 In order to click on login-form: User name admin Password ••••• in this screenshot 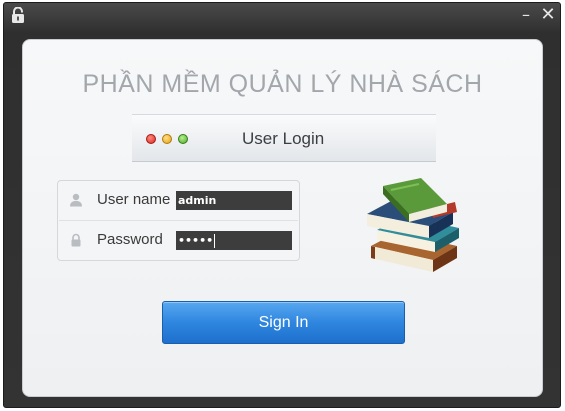, I will do `click(178, 220)`.